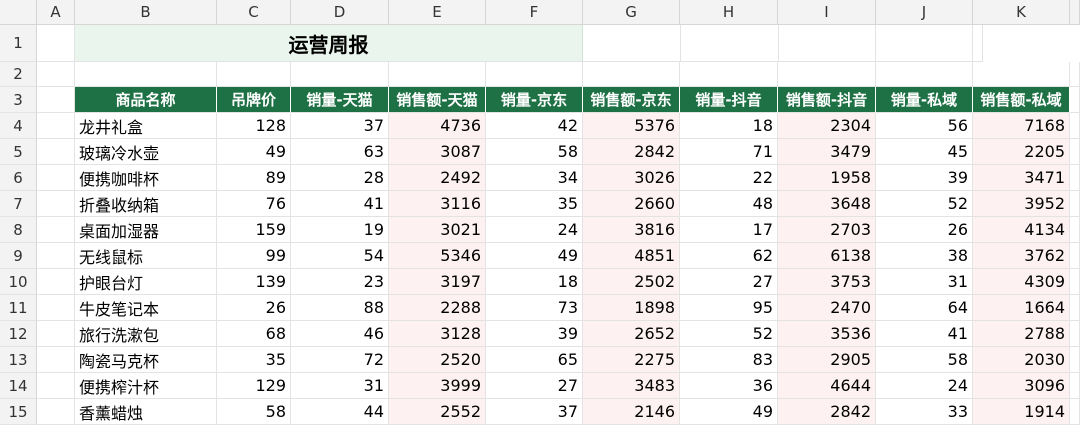 This screenshot has height=430, width=1080. Describe the element at coordinates (340, 282) in the screenshot. I see `qty-tmall-cell: 23` at that location.